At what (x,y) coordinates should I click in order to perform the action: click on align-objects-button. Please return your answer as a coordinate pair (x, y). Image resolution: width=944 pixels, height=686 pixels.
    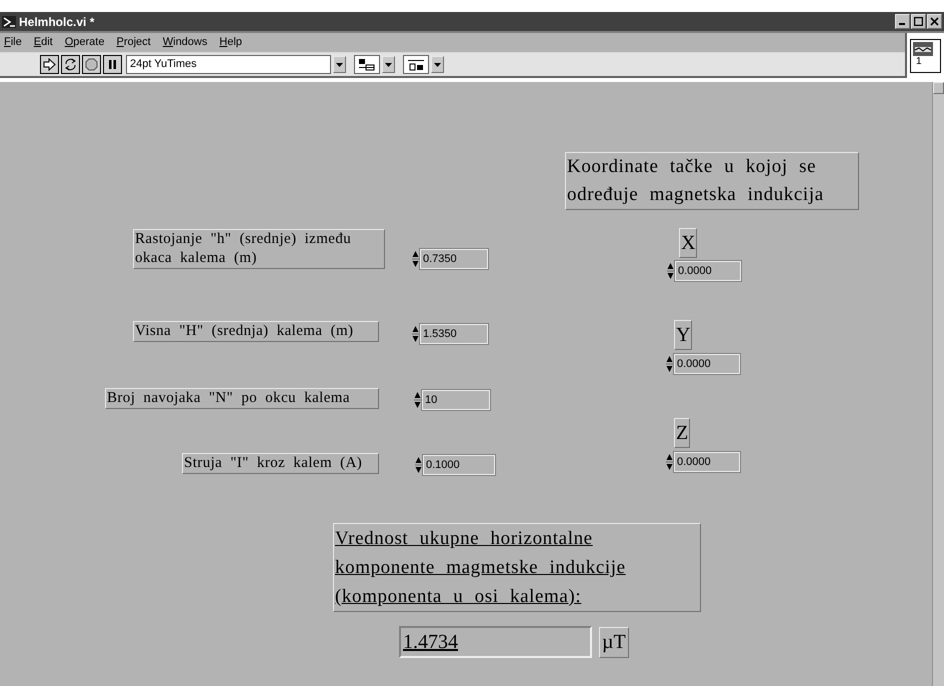
    Looking at the image, I should click on (367, 64).